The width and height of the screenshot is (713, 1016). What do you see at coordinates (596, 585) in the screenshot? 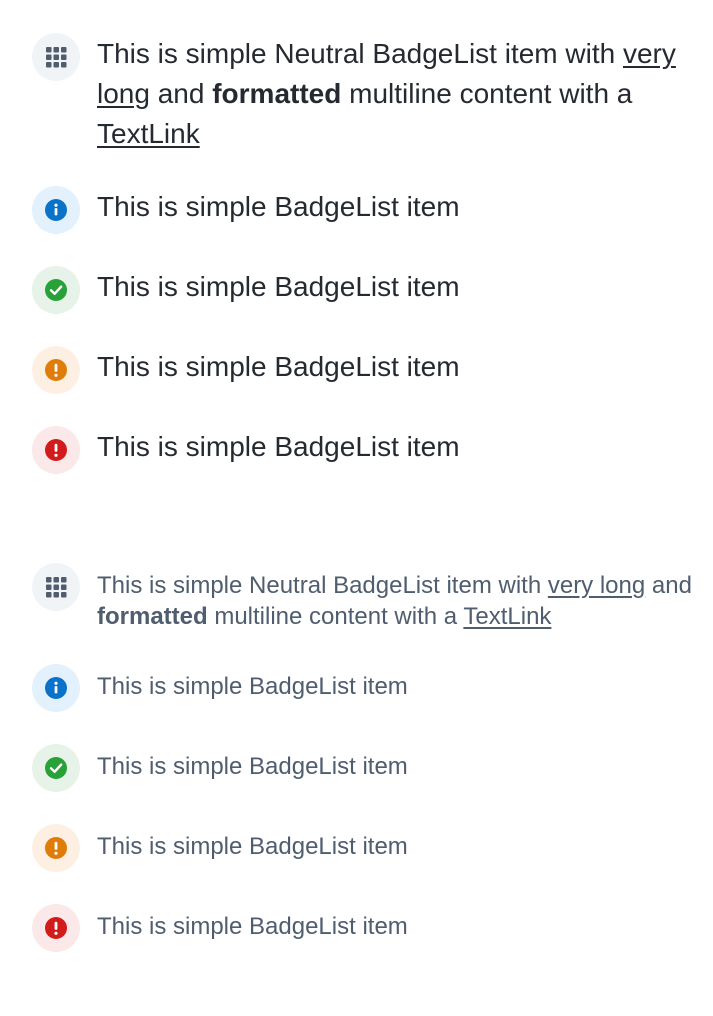
I see `very-long-link: very long` at bounding box center [596, 585].